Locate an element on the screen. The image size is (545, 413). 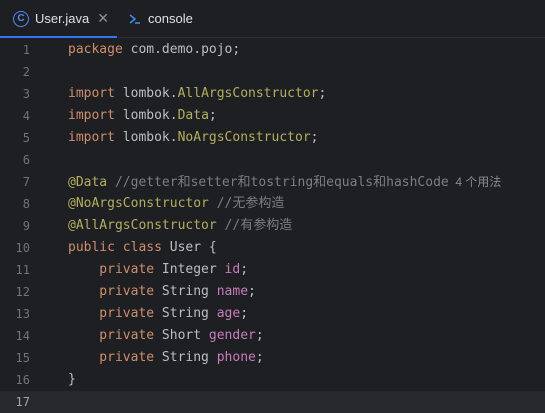
code-token: Data is located at coordinates (193, 115).